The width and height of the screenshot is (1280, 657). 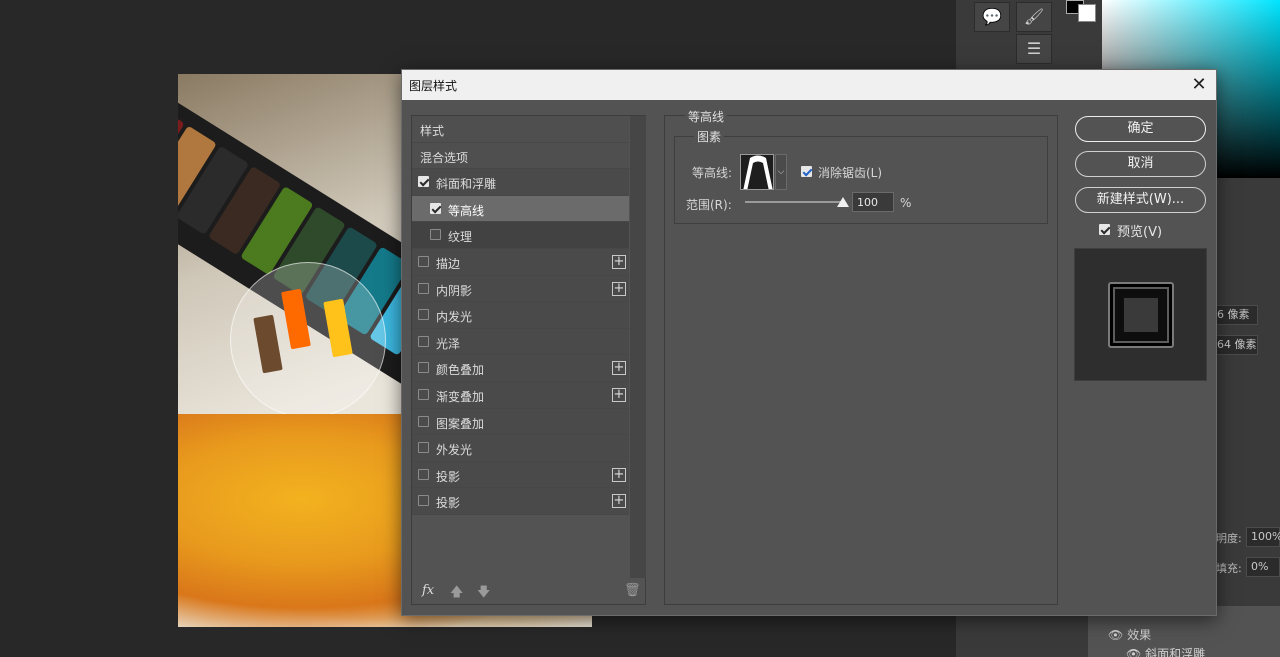 What do you see at coordinates (795, 202) in the screenshot?
I see `range-slider-track` at bounding box center [795, 202].